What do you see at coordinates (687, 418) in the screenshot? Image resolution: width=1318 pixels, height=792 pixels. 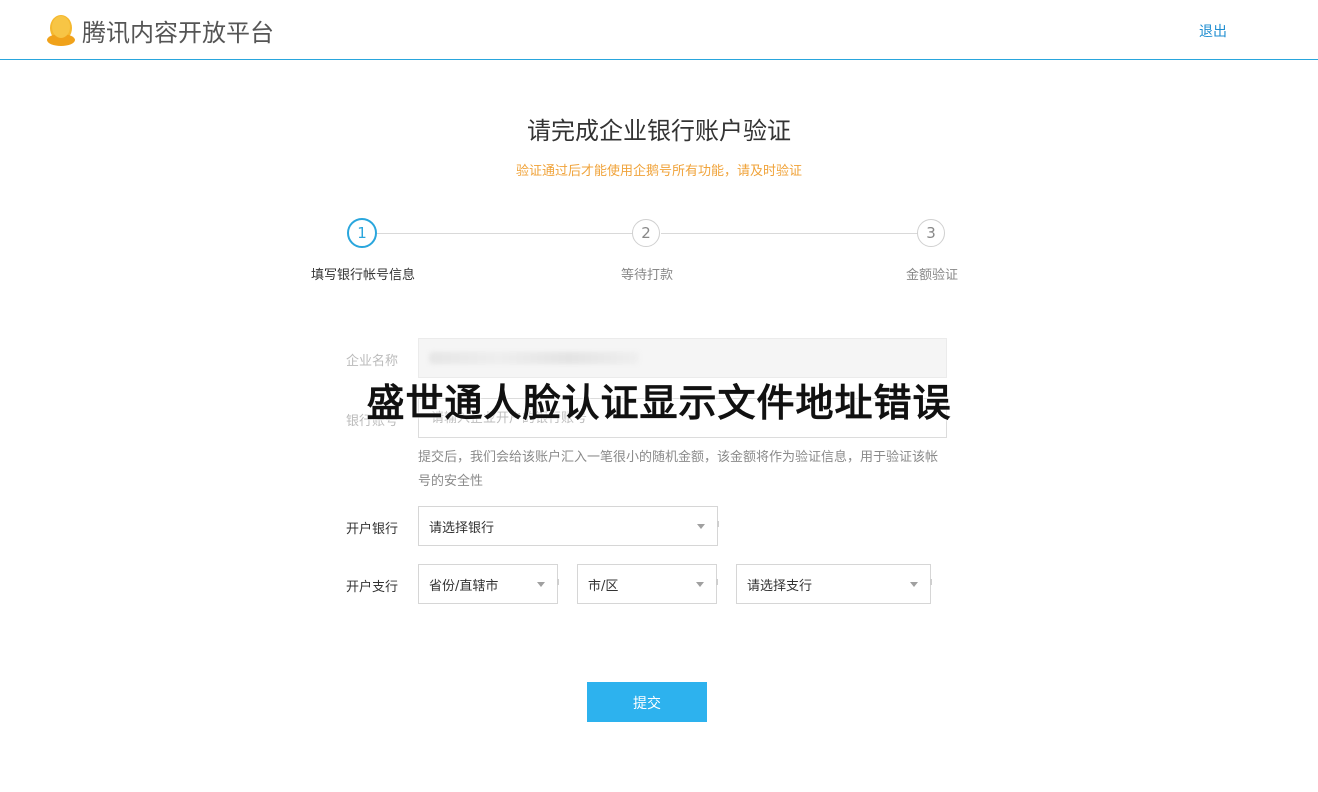 I see `bank-account-input` at bounding box center [687, 418].